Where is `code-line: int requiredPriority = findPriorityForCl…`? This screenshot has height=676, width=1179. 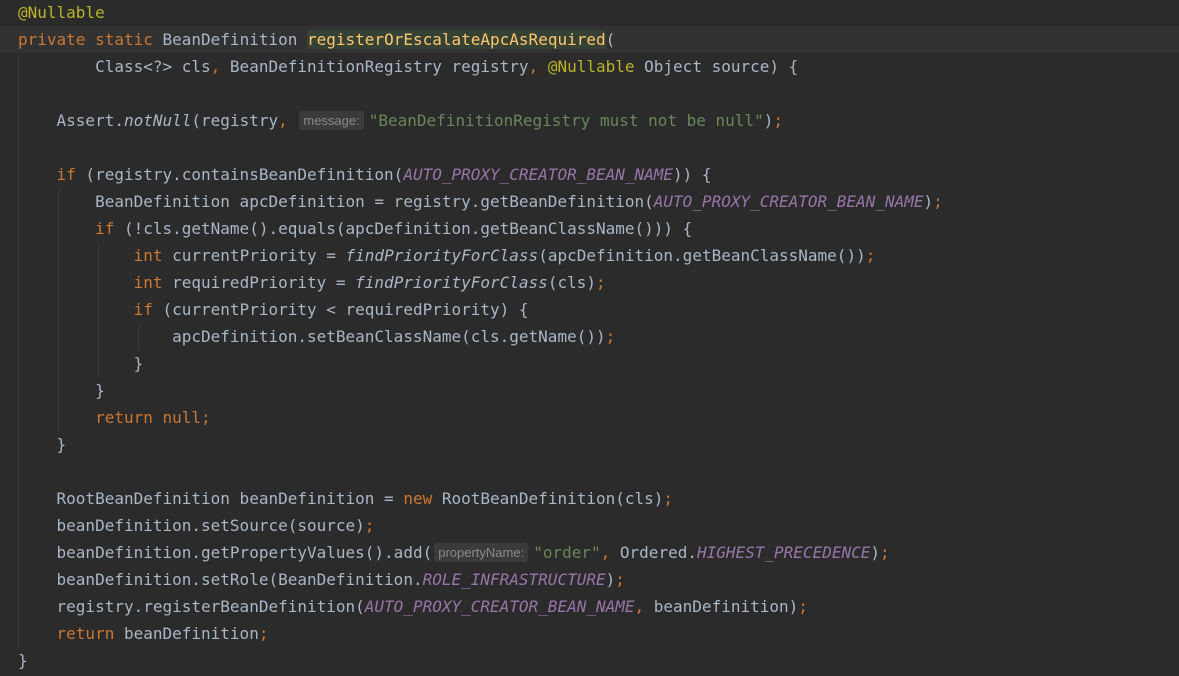 code-line: int requiredPriority = findPriorityForCl… is located at coordinates (589, 282).